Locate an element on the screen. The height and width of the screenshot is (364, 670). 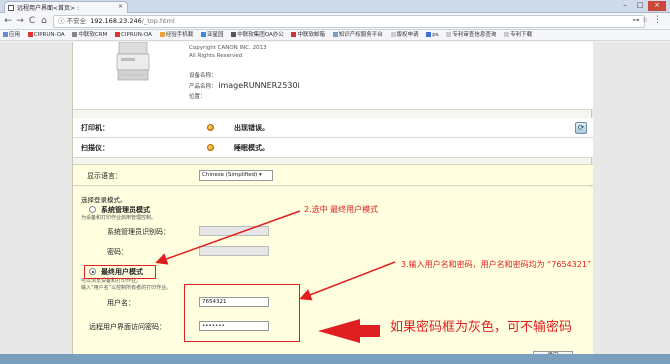
username-label: 用户名： is located at coordinates (121, 303).